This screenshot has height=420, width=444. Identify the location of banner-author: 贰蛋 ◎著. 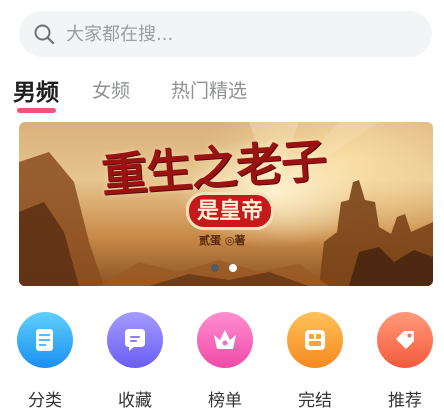
(222, 240).